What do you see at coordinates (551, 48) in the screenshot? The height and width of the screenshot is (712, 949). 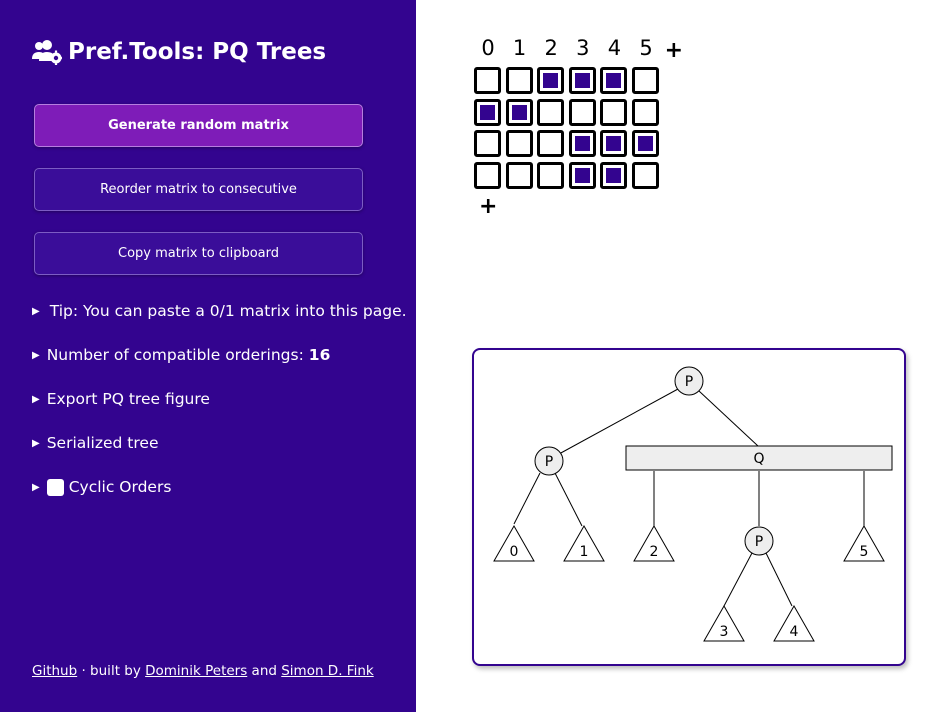 I see `matrix-column-label: 2` at bounding box center [551, 48].